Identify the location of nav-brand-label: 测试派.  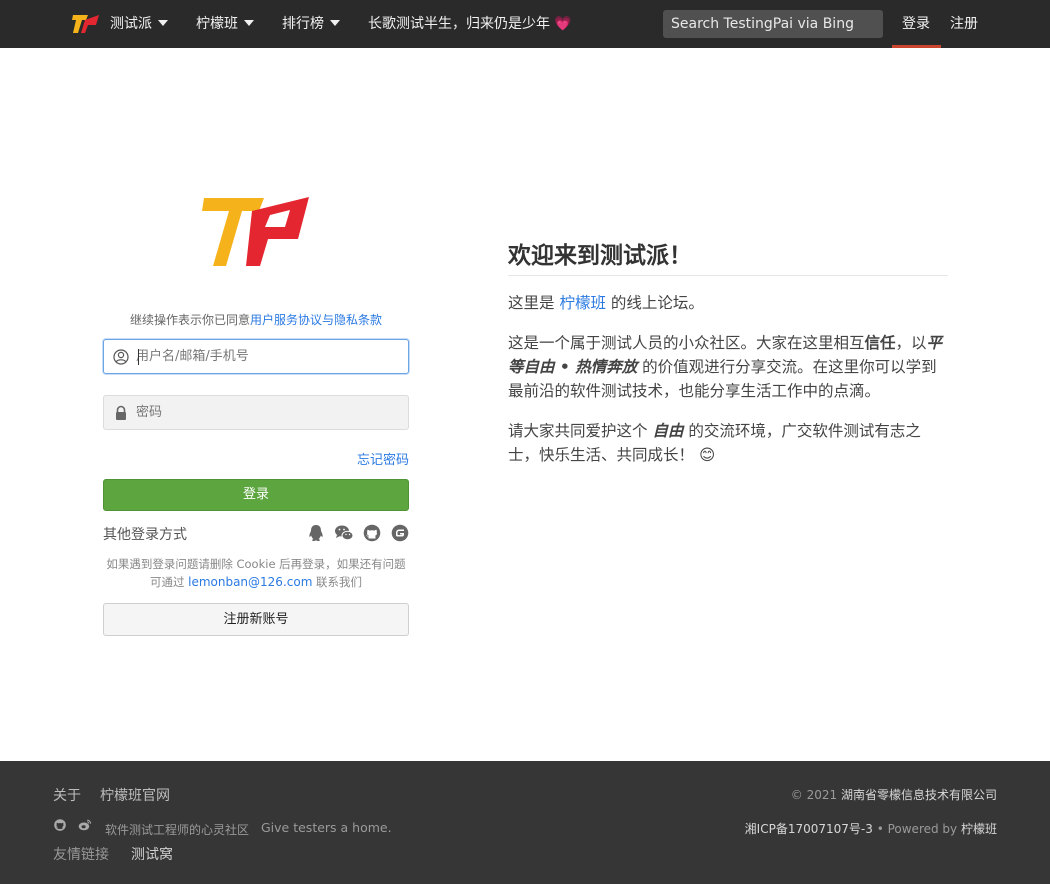
(131, 24).